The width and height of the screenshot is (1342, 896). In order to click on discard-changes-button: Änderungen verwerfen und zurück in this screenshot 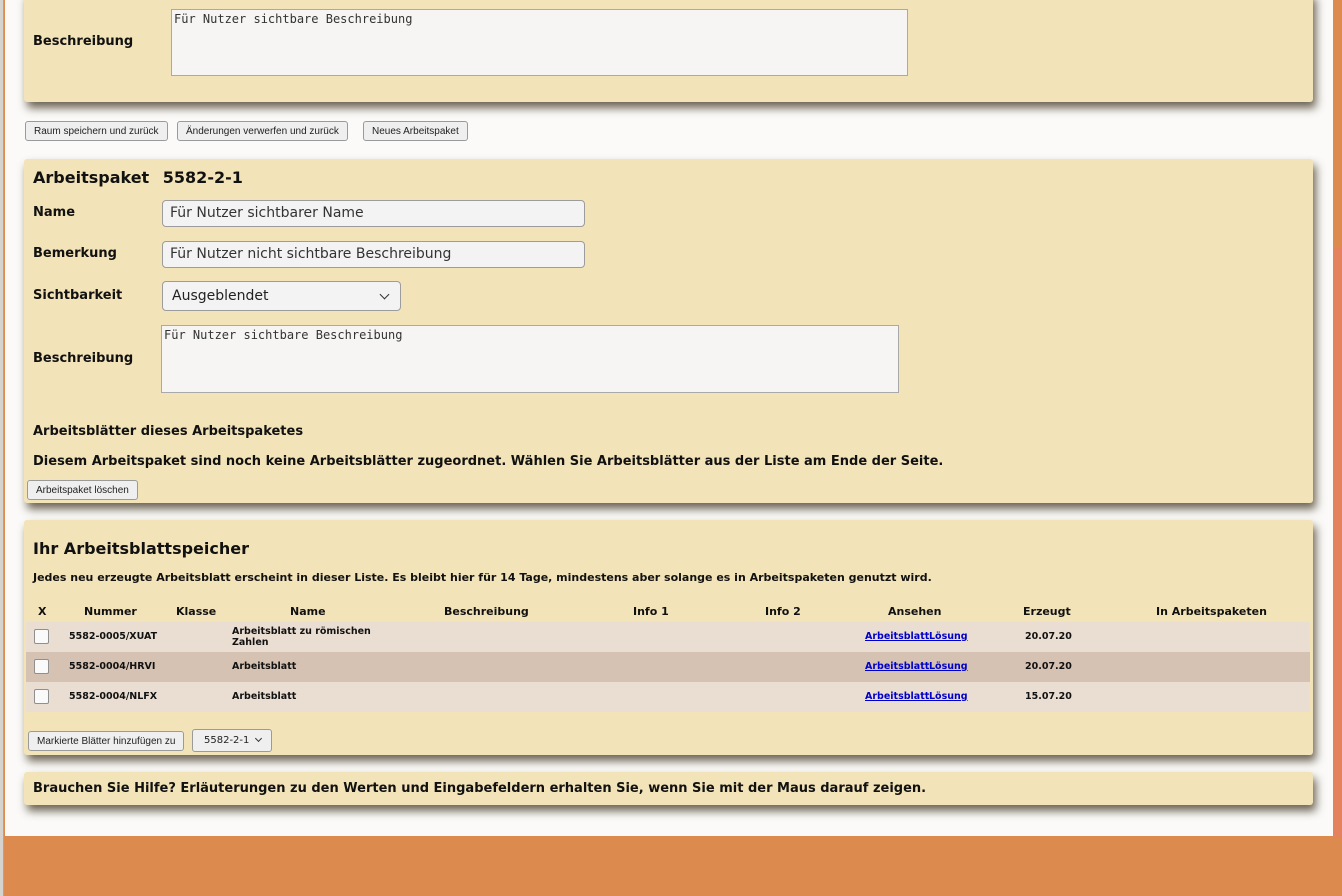, I will do `click(262, 131)`.